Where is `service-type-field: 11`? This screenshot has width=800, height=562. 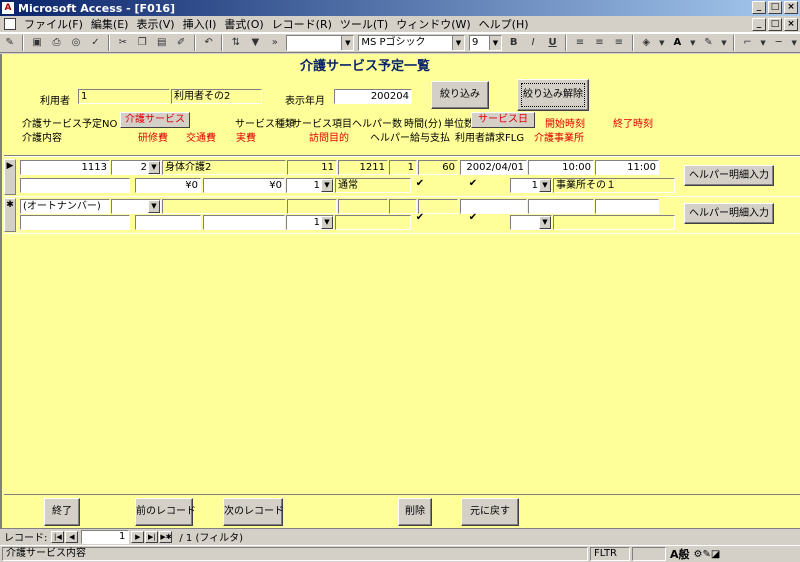 service-type-field: 11 is located at coordinates (312, 167).